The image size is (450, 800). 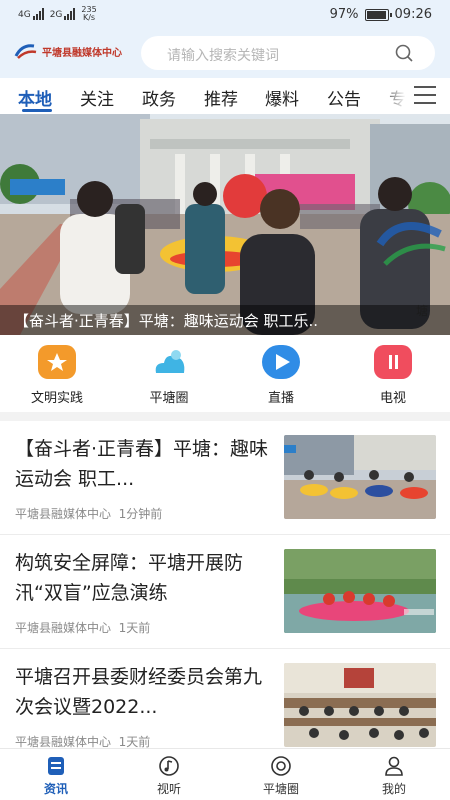 What do you see at coordinates (89, 17) in the screenshot?
I see `speed-unit: K/s` at bounding box center [89, 17].